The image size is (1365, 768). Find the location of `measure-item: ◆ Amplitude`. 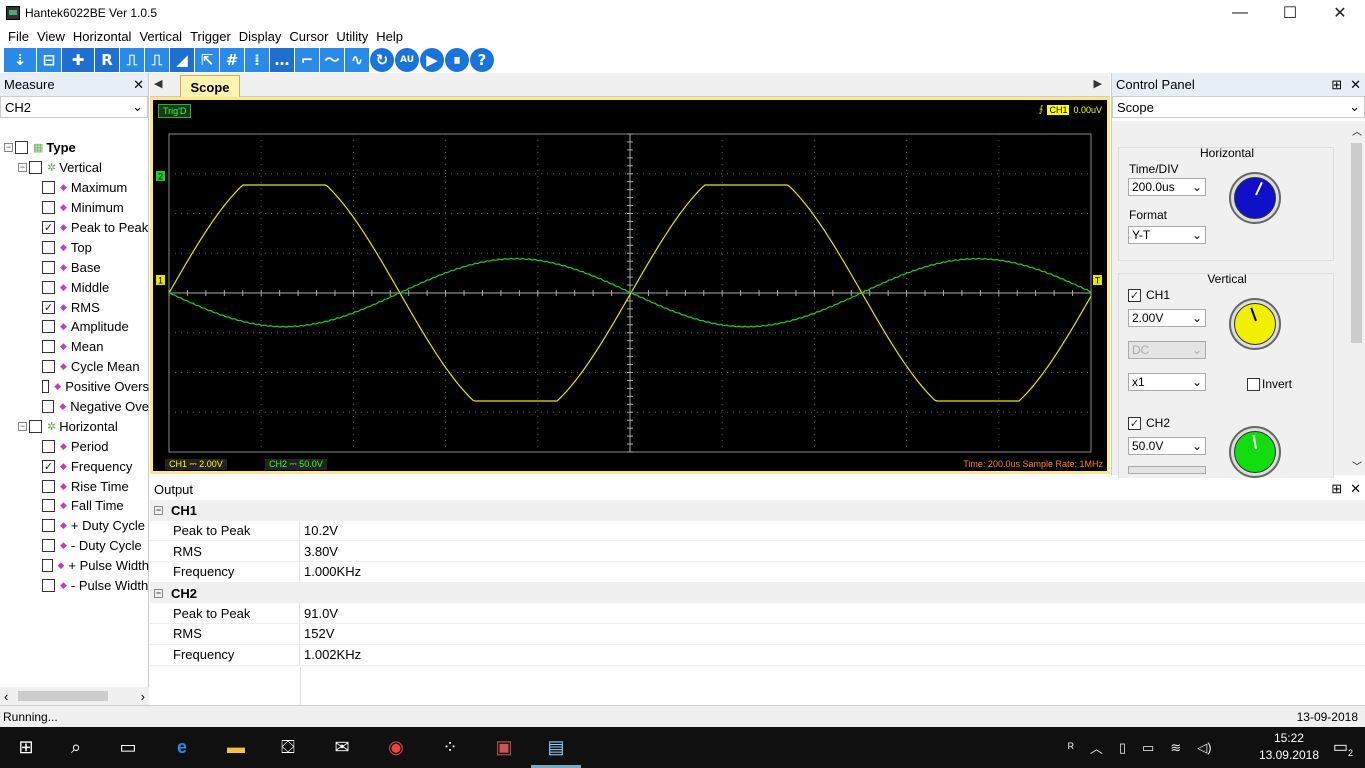

measure-item: ◆ Amplitude is located at coordinates (74, 327).